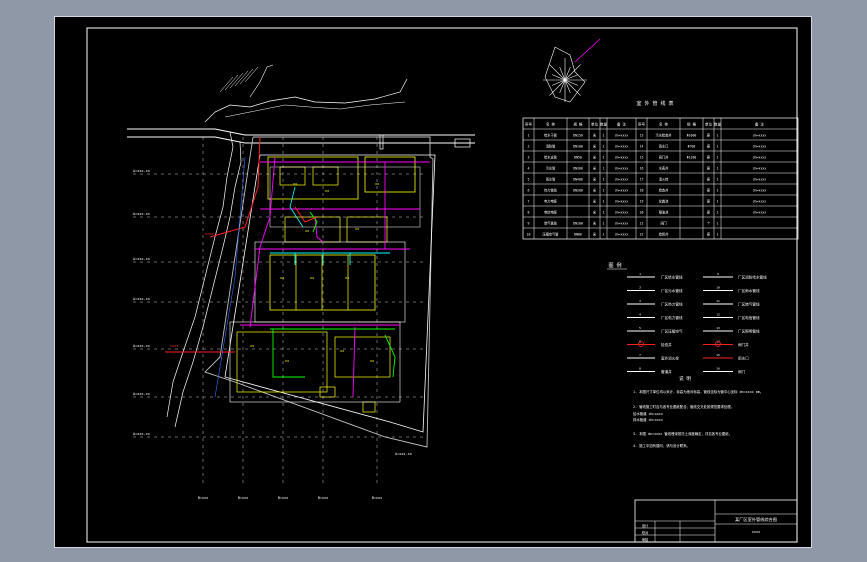 The image size is (867, 562). What do you see at coordinates (645, 532) in the screenshot?
I see `title-block-cell: 校对` at bounding box center [645, 532].